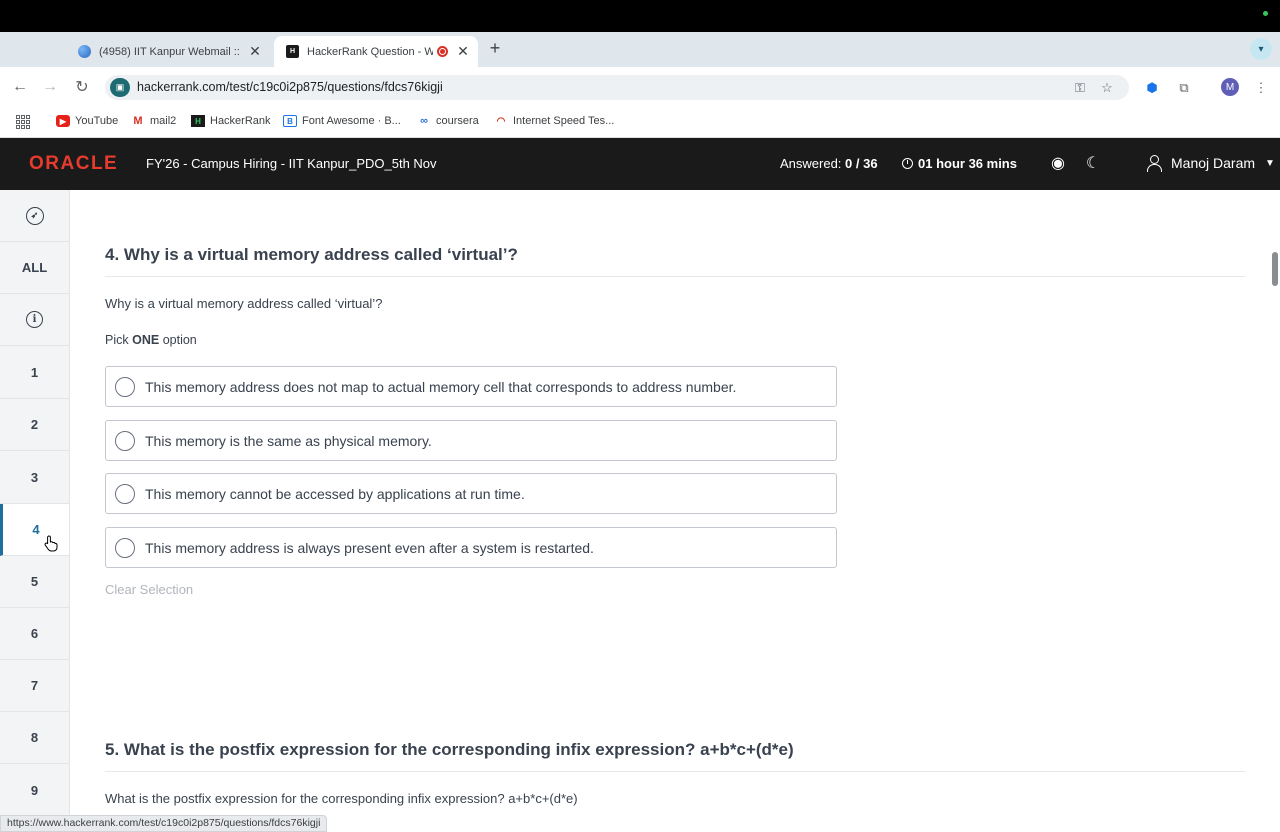 The width and height of the screenshot is (1280, 832). What do you see at coordinates (1152, 88) in the screenshot?
I see `extension-shield-icon: ⬢` at bounding box center [1152, 88].